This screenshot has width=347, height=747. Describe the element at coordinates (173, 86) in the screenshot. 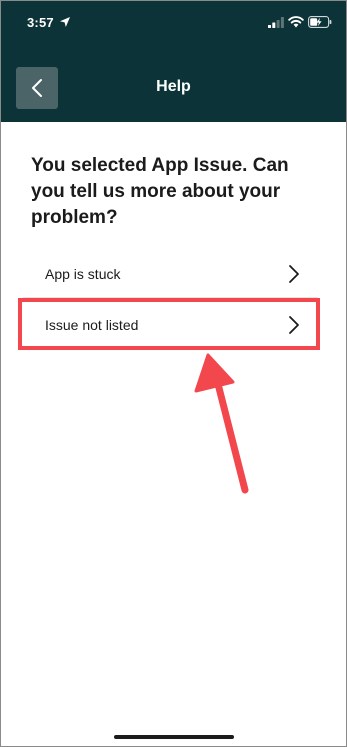

I see `page-title: Help` at that location.